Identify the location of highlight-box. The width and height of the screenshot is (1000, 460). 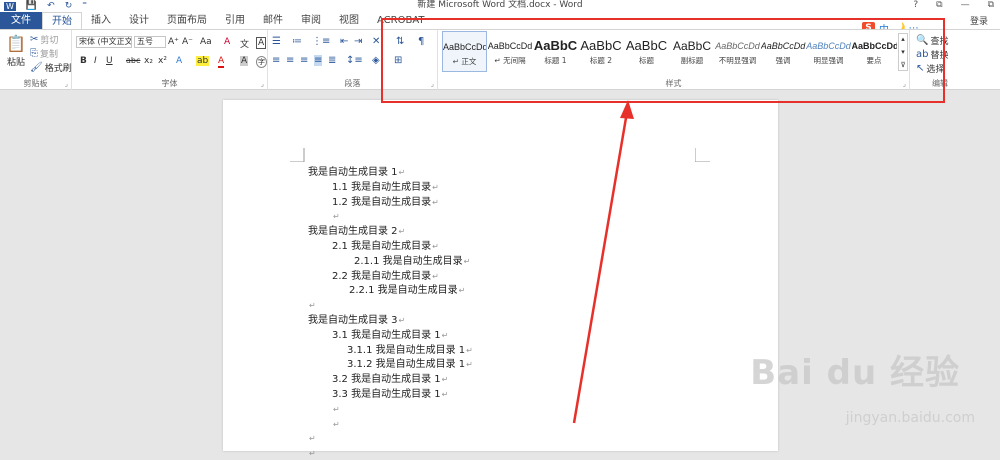
(663, 60).